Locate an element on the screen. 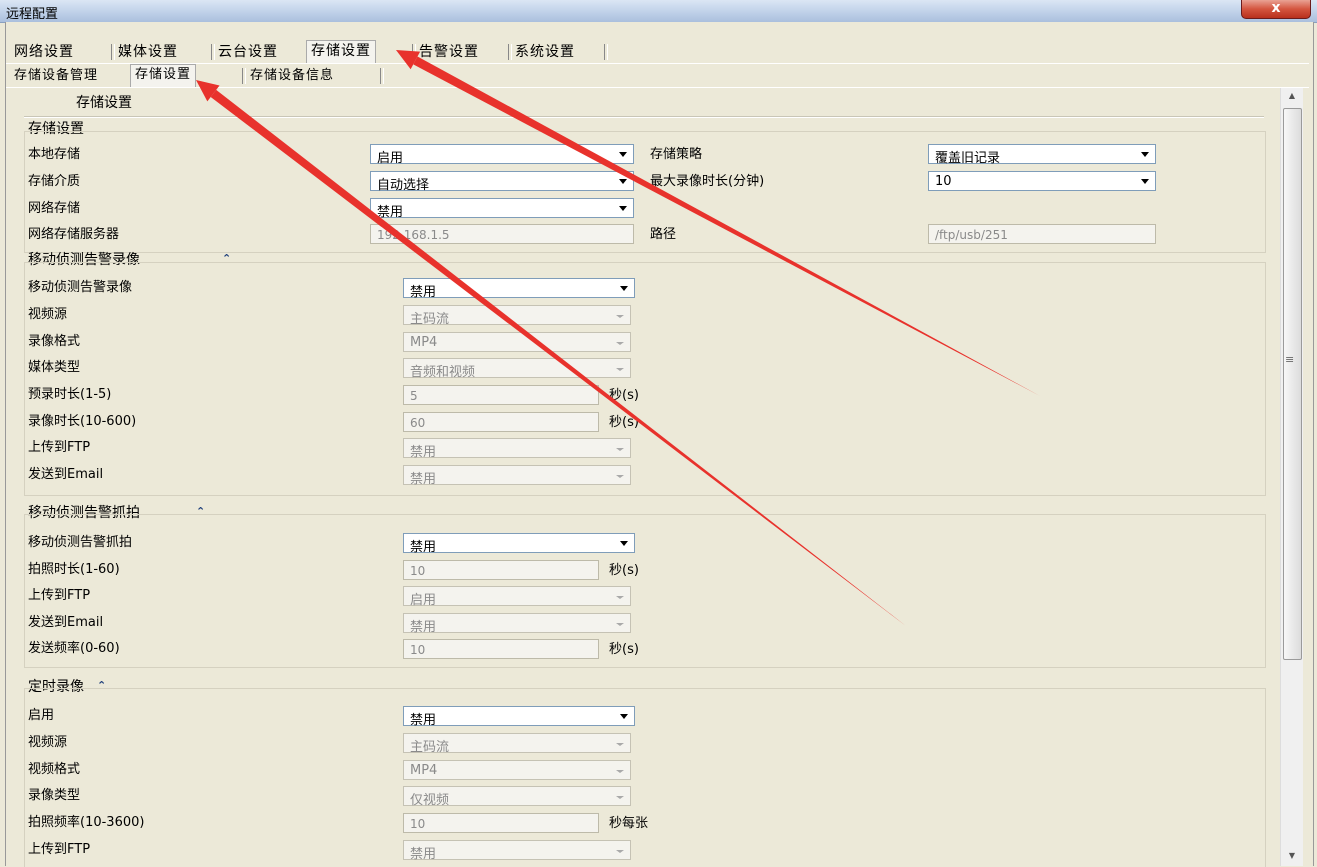 This screenshot has height=867, width=1317. motion-record-enable-select: 禁用 is located at coordinates (519, 289).